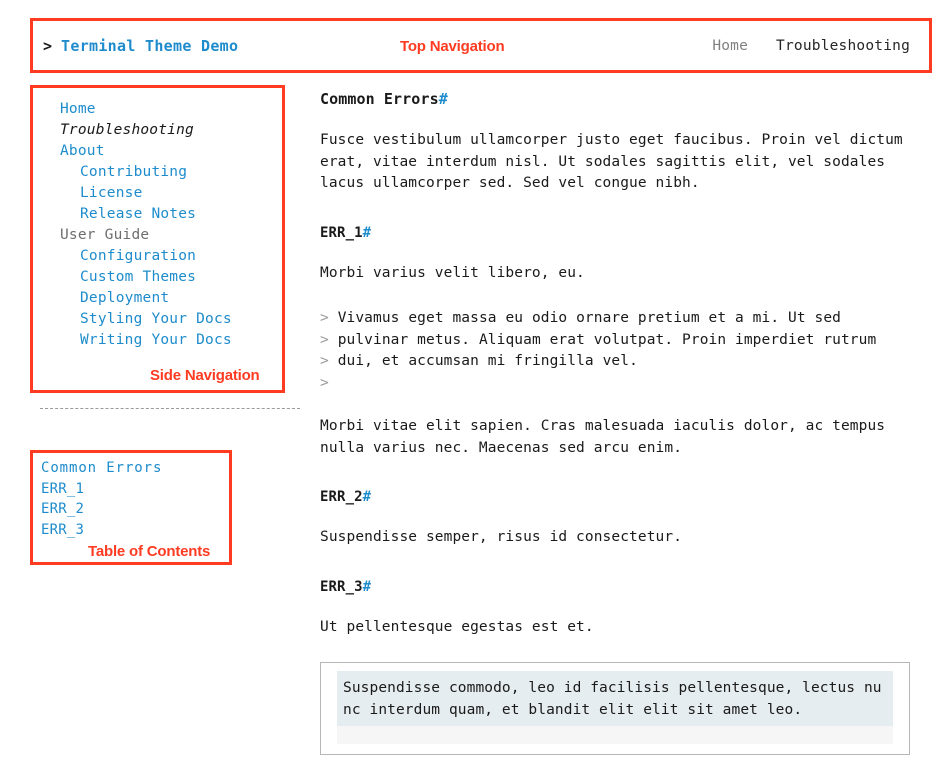  I want to click on section-heading-err-3-text: ERR_3, so click(341, 586).